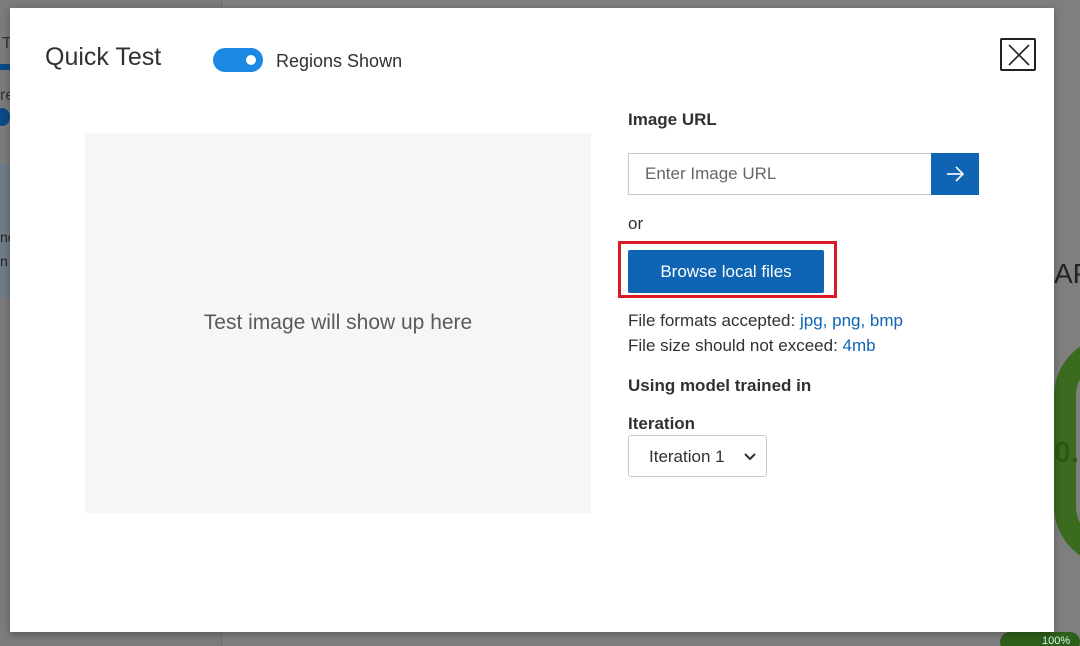  I want to click on submit-url-button, so click(955, 174).